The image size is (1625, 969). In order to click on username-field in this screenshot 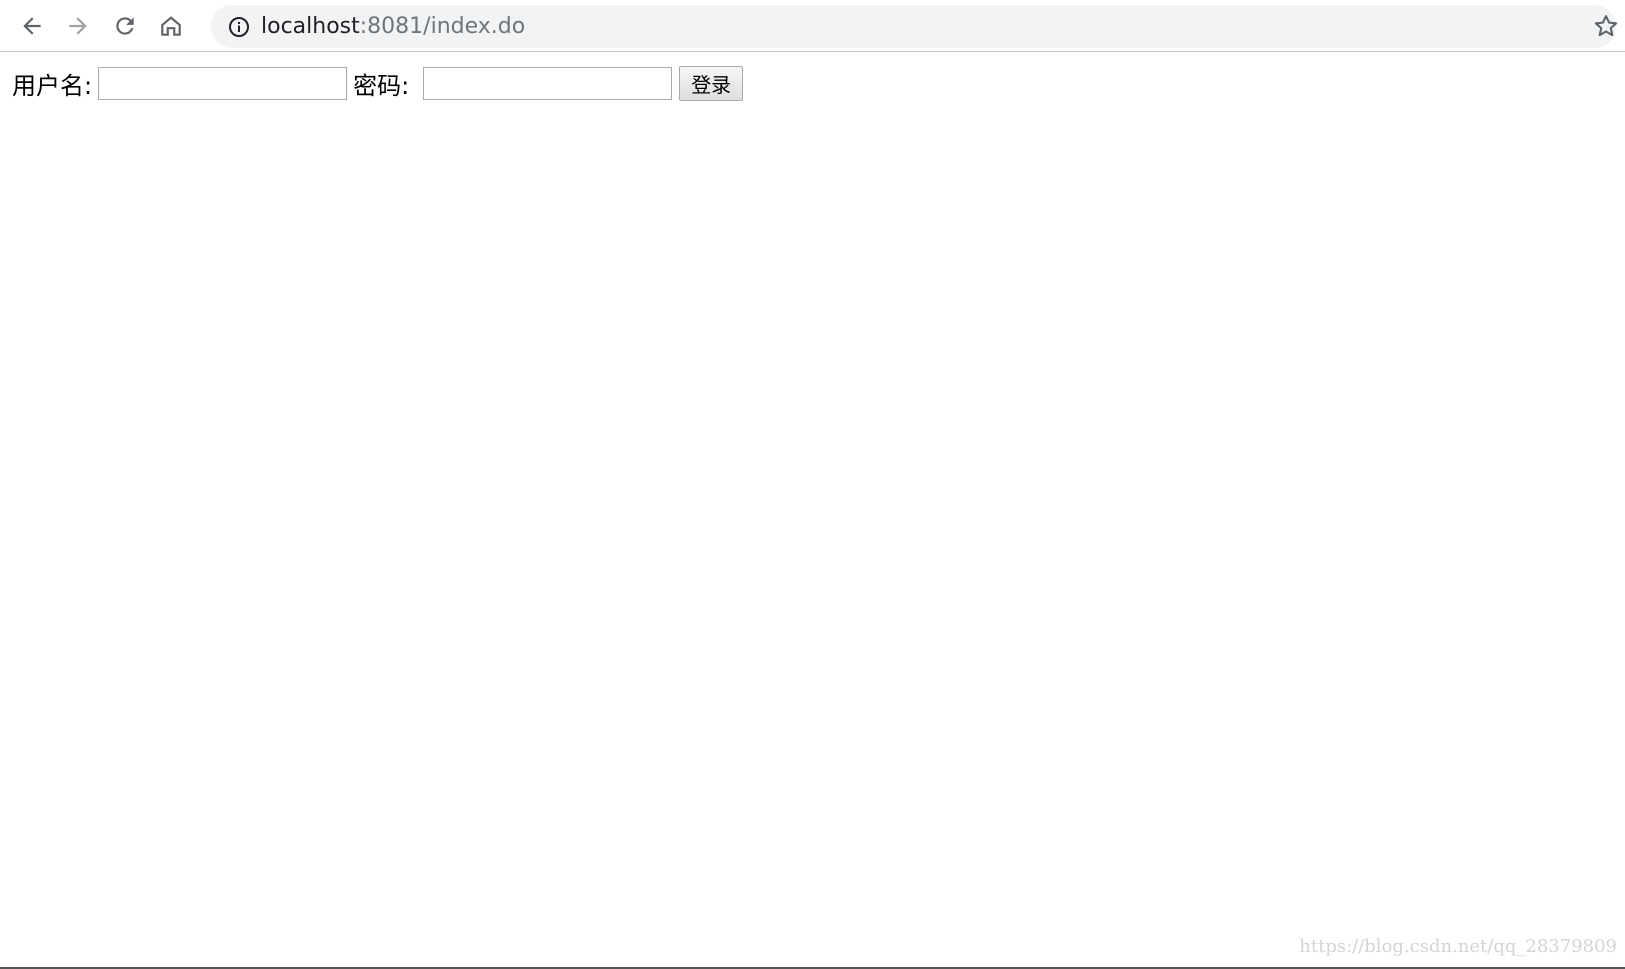, I will do `click(223, 83)`.